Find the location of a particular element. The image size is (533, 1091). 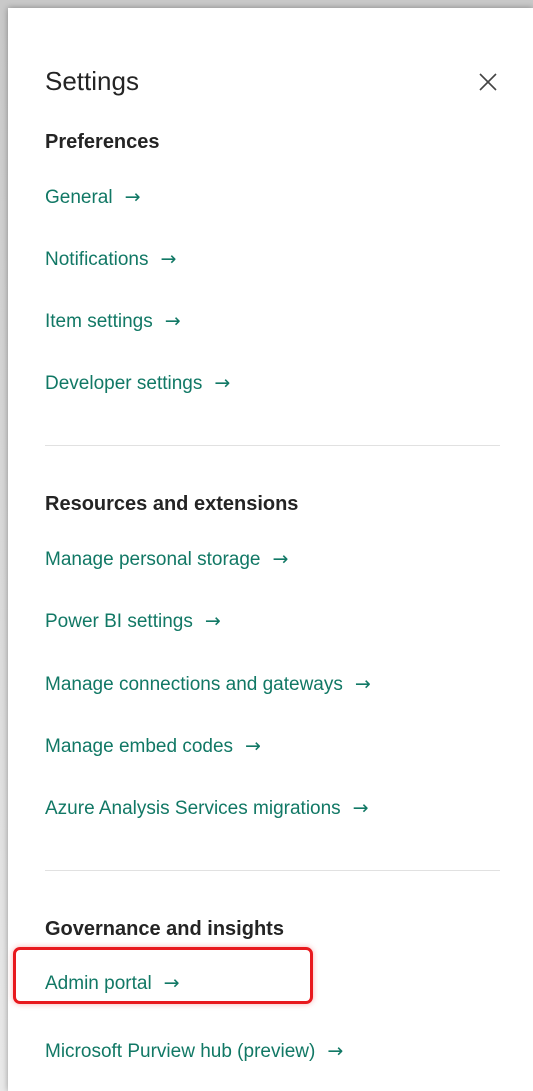

link-manage-personal-storage: Manage personal storage → is located at coordinates (166, 559).